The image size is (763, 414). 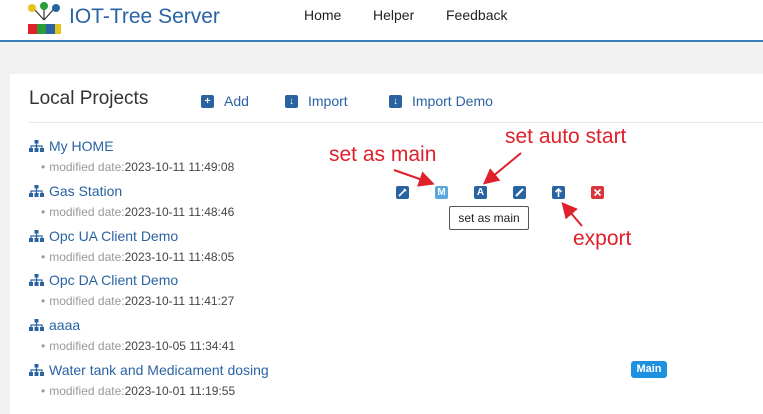 What do you see at coordinates (236, 101) in the screenshot?
I see `add-label: Add` at bounding box center [236, 101].